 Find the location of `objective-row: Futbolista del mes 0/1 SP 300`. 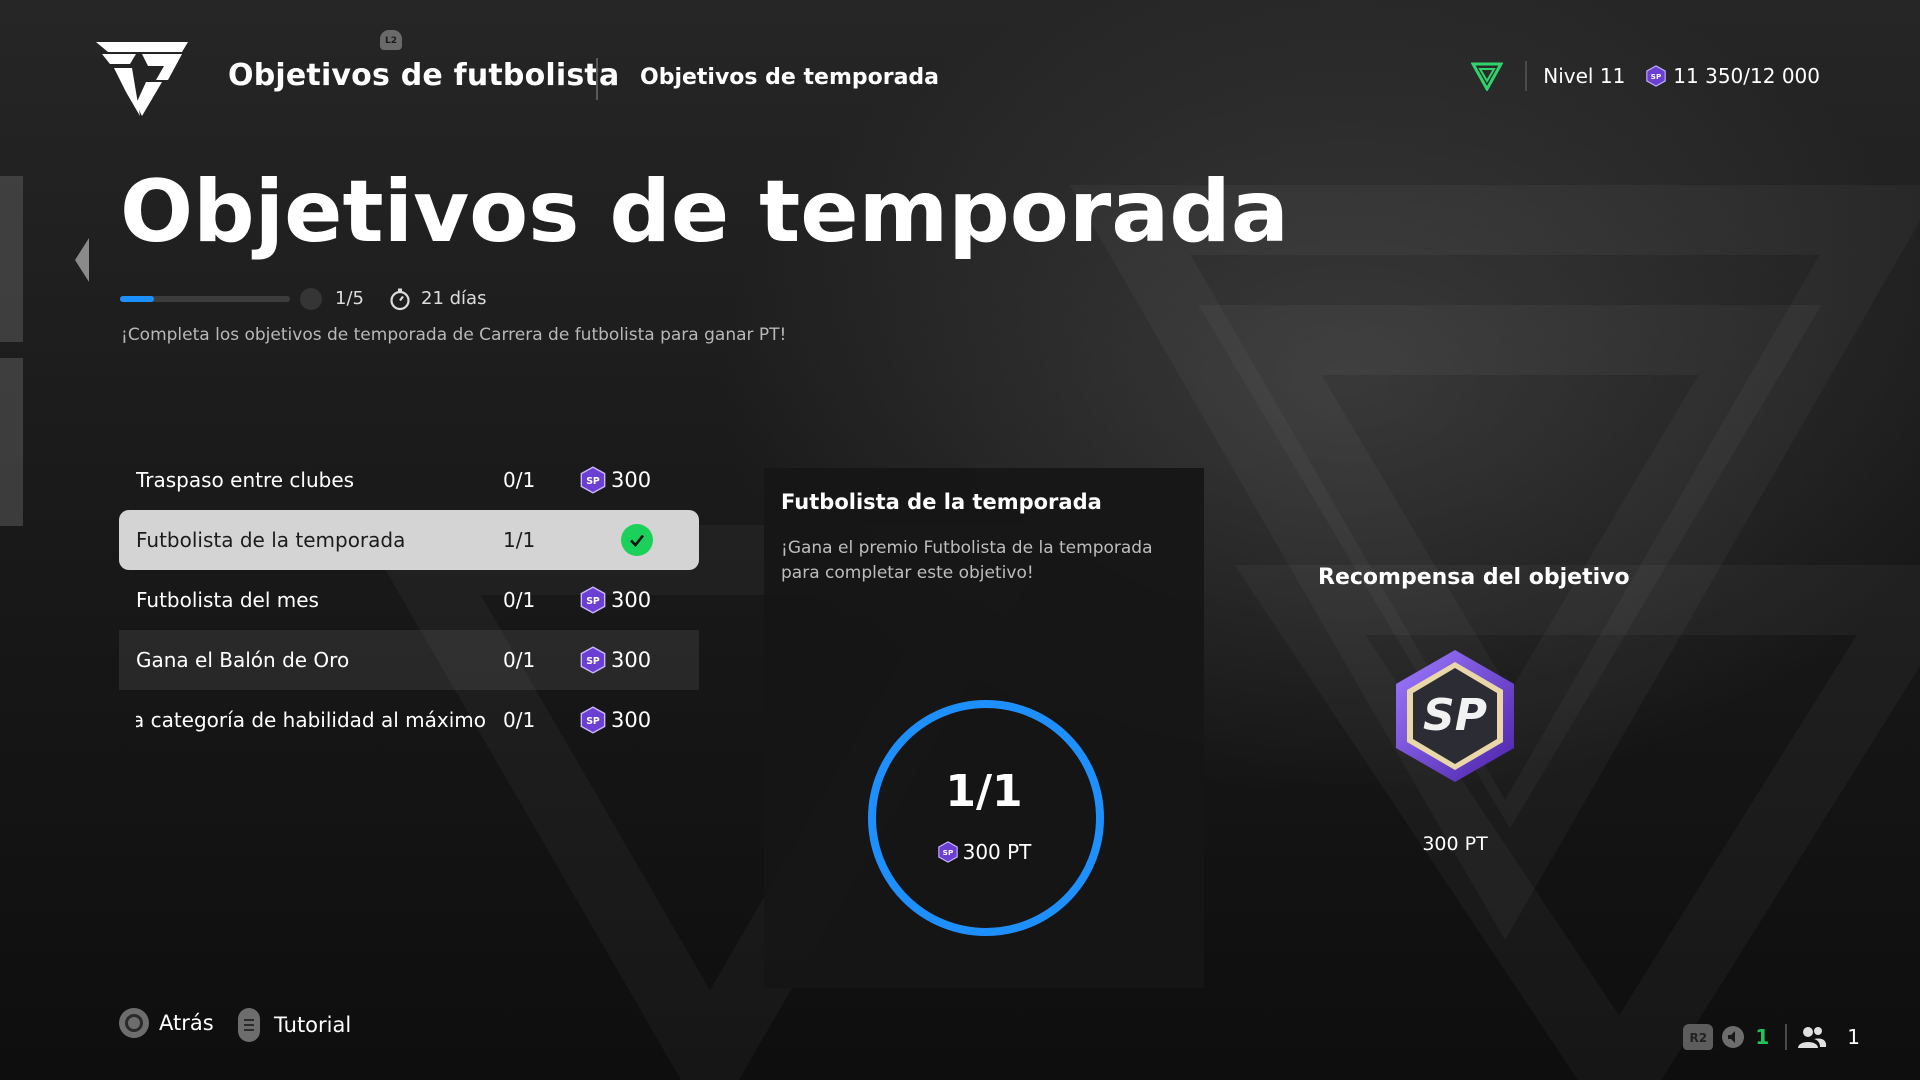

objective-row: Futbolista del mes 0/1 SP 300 is located at coordinates (409, 600).